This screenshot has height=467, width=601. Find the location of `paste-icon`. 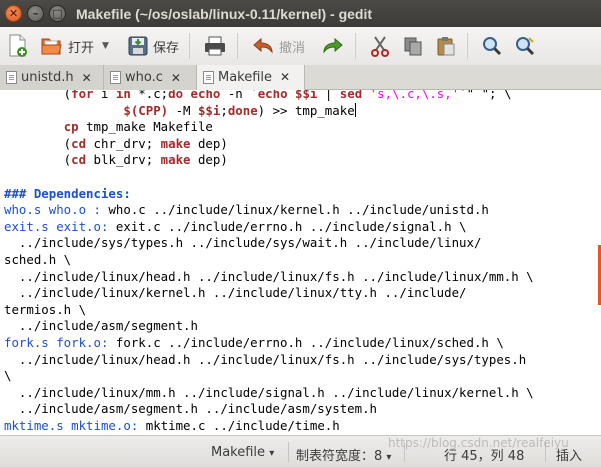

paste-icon is located at coordinates (446, 46).